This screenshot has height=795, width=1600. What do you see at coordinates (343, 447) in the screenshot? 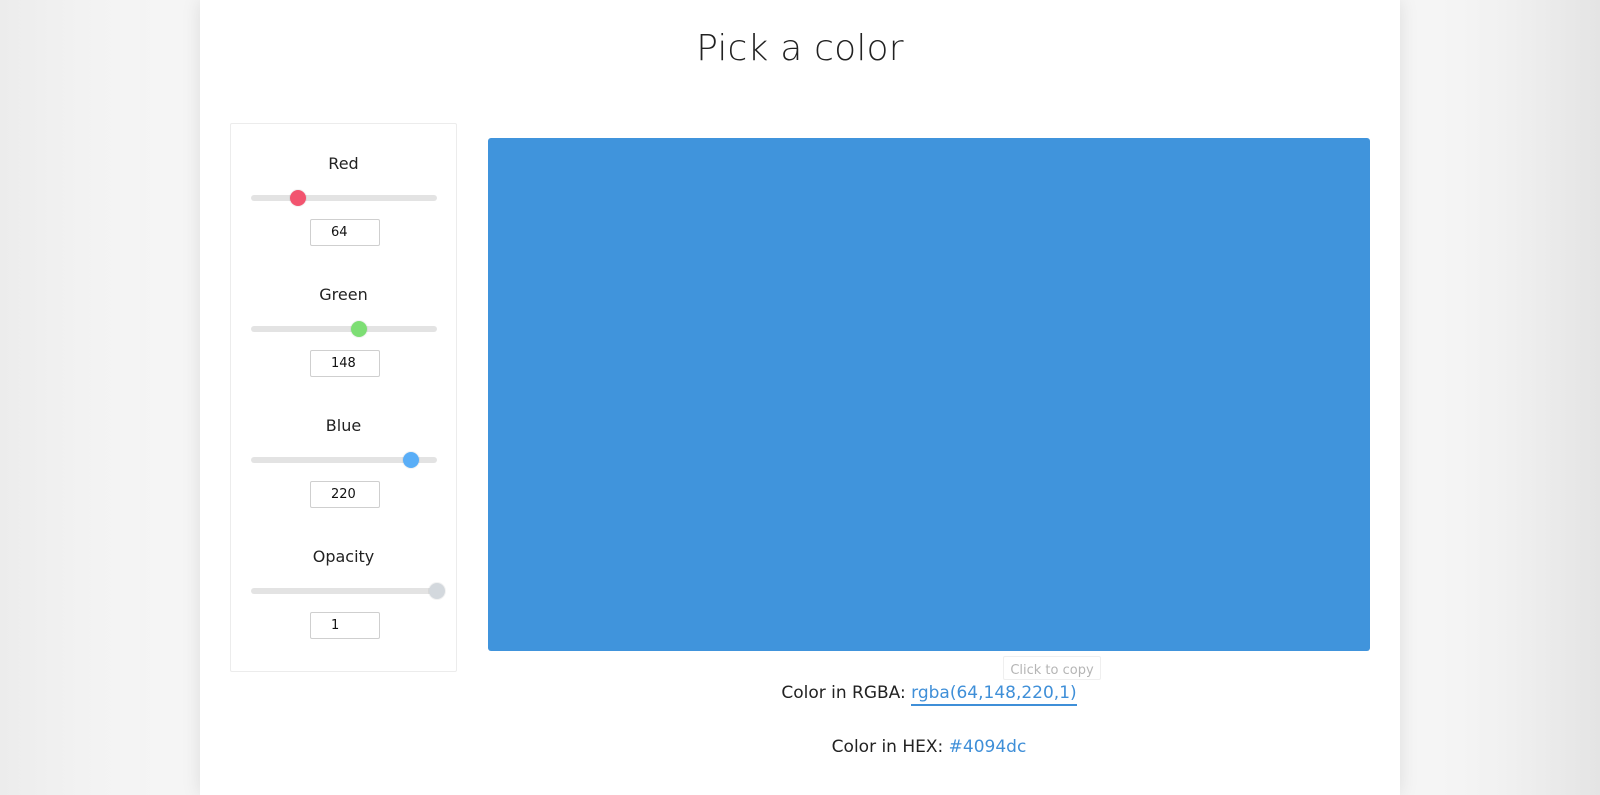
I see `blue-control: Blue` at bounding box center [343, 447].